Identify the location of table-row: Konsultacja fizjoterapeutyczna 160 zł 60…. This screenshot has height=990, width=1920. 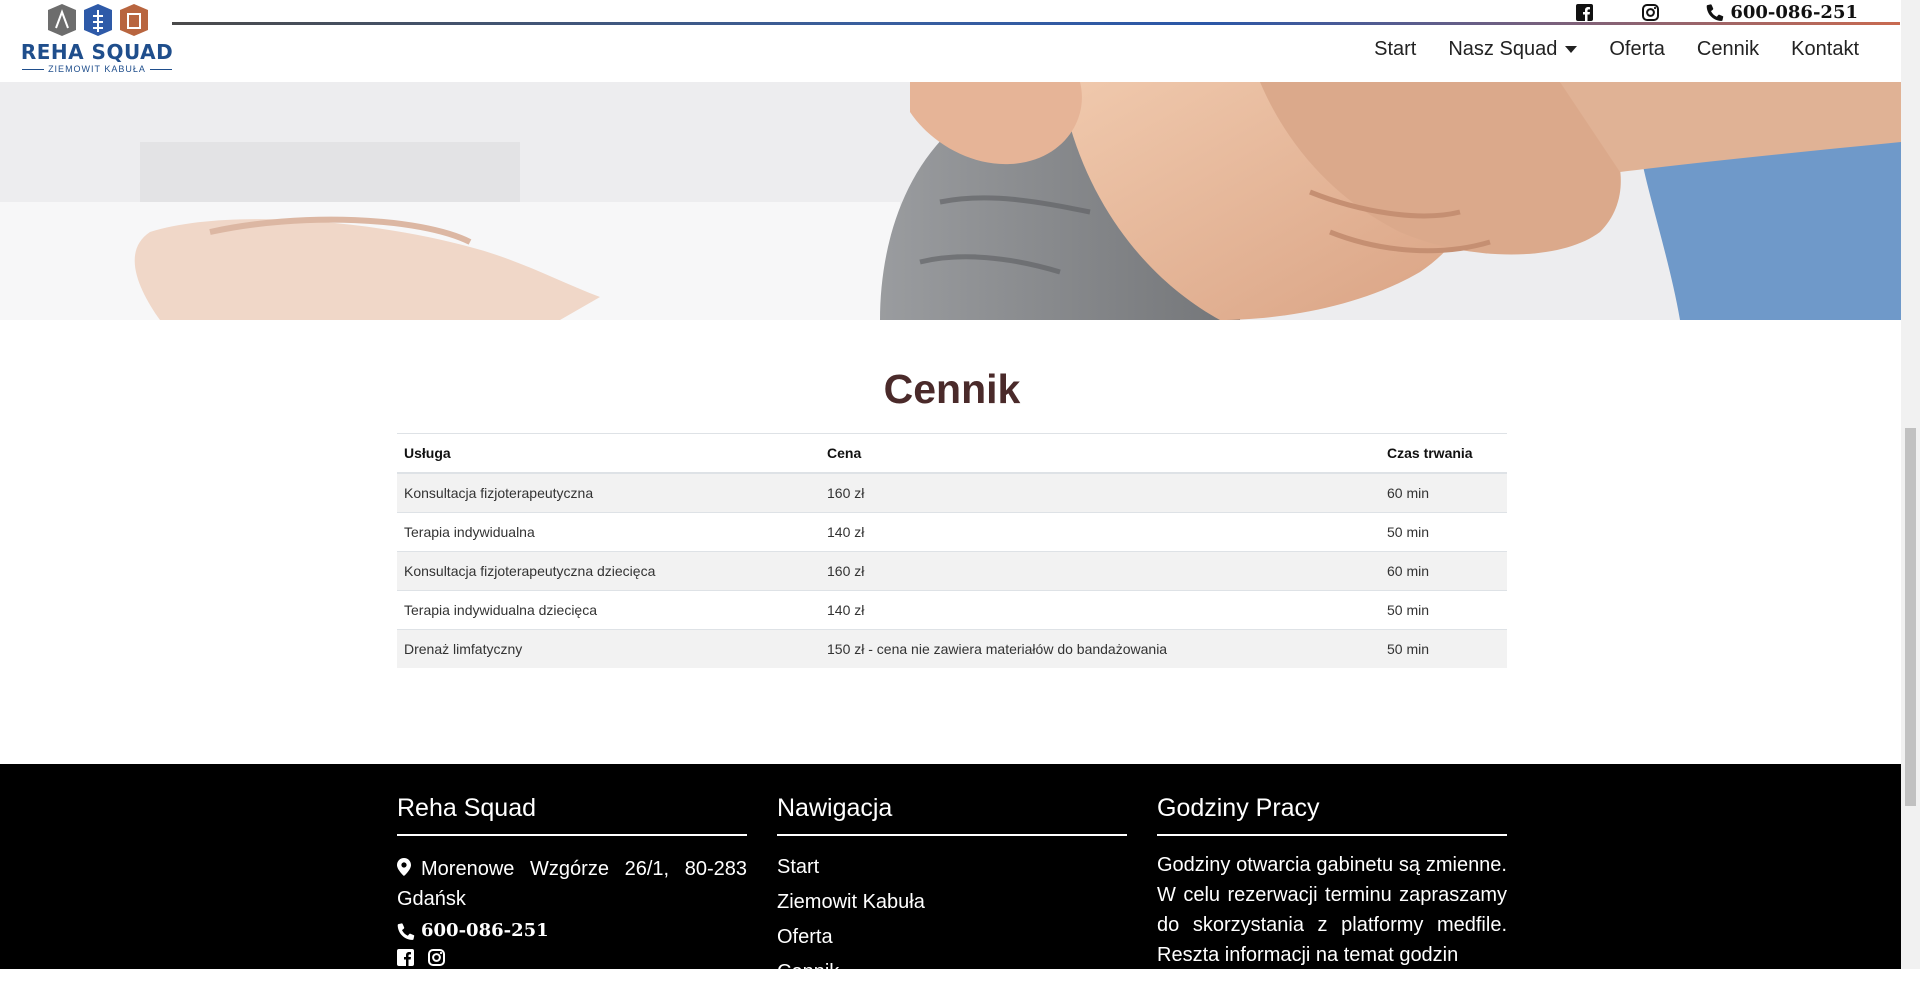
(952, 492).